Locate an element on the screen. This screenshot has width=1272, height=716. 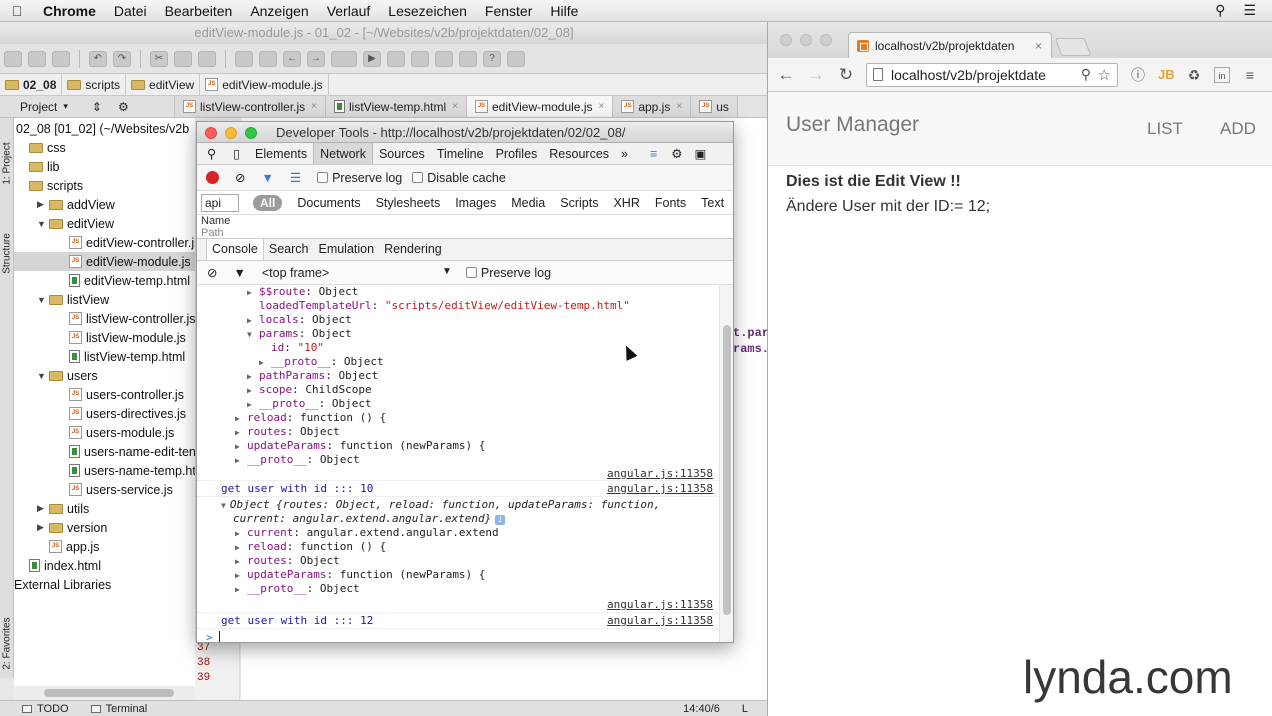
filter-text: Text is located at coordinates (712, 203).